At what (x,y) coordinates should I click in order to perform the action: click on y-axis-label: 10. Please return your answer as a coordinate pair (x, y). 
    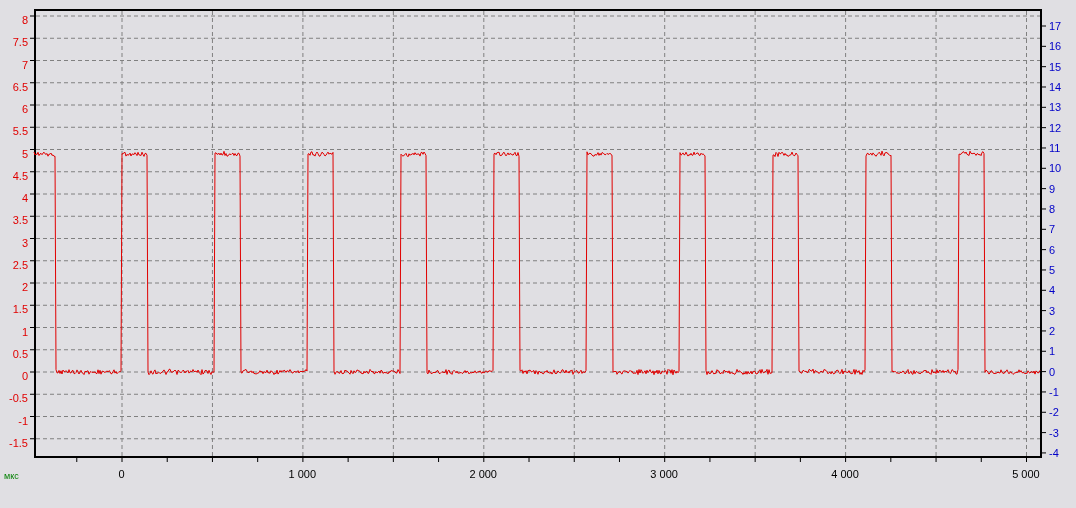
    Looking at the image, I should click on (1055, 169).